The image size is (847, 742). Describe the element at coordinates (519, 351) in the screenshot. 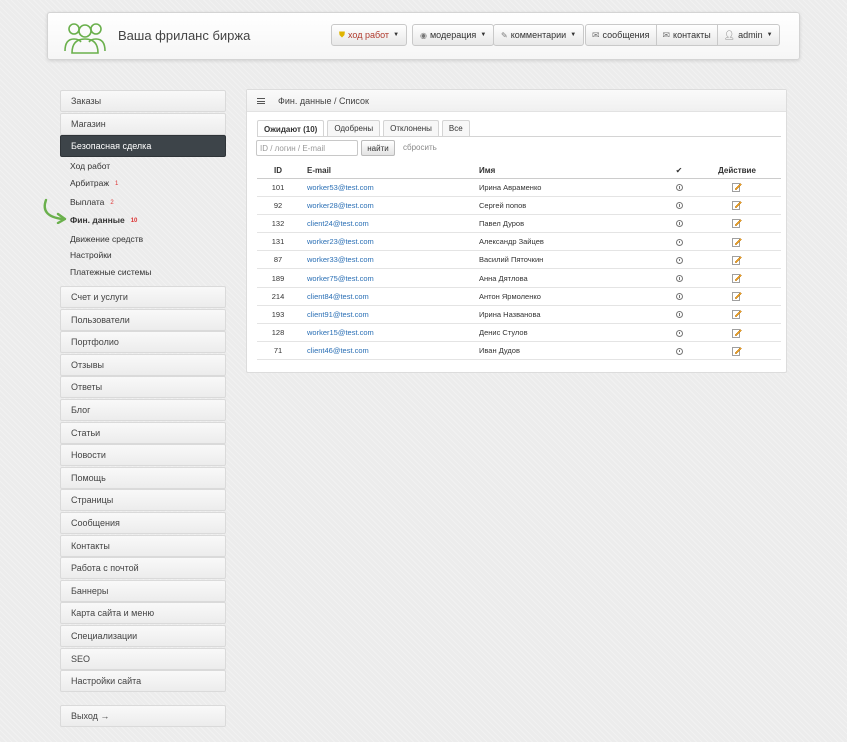

I see `table-row: 71 client46@test.com Иван Дудов` at that location.